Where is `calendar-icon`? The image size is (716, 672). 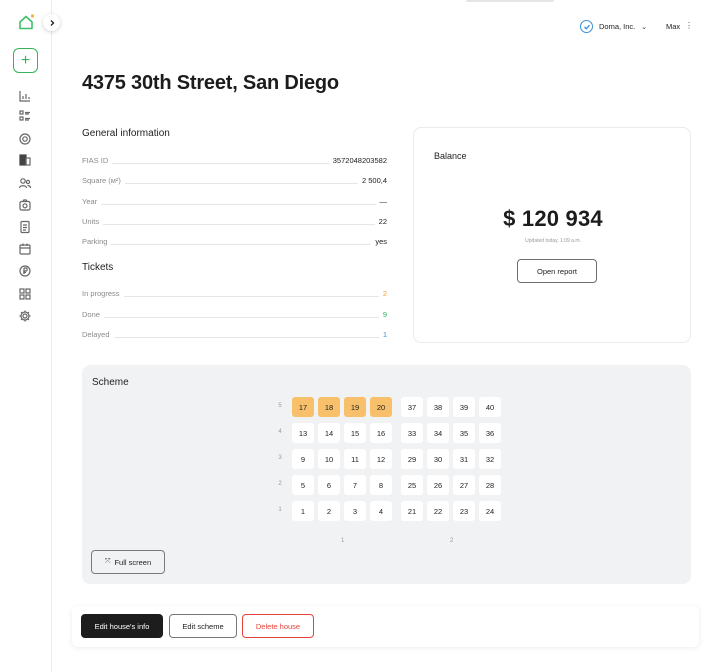 calendar-icon is located at coordinates (25, 249).